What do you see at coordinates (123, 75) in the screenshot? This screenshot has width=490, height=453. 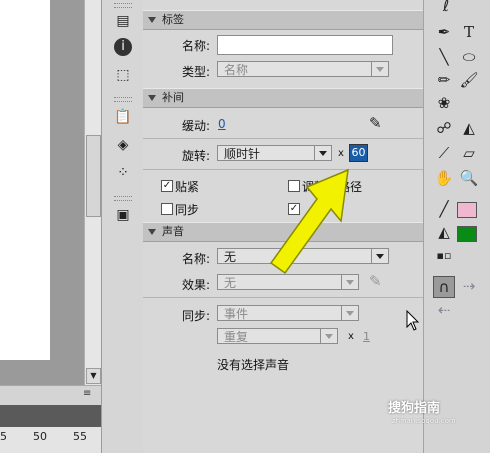 I see `transform-icon: ⬚` at bounding box center [123, 75].